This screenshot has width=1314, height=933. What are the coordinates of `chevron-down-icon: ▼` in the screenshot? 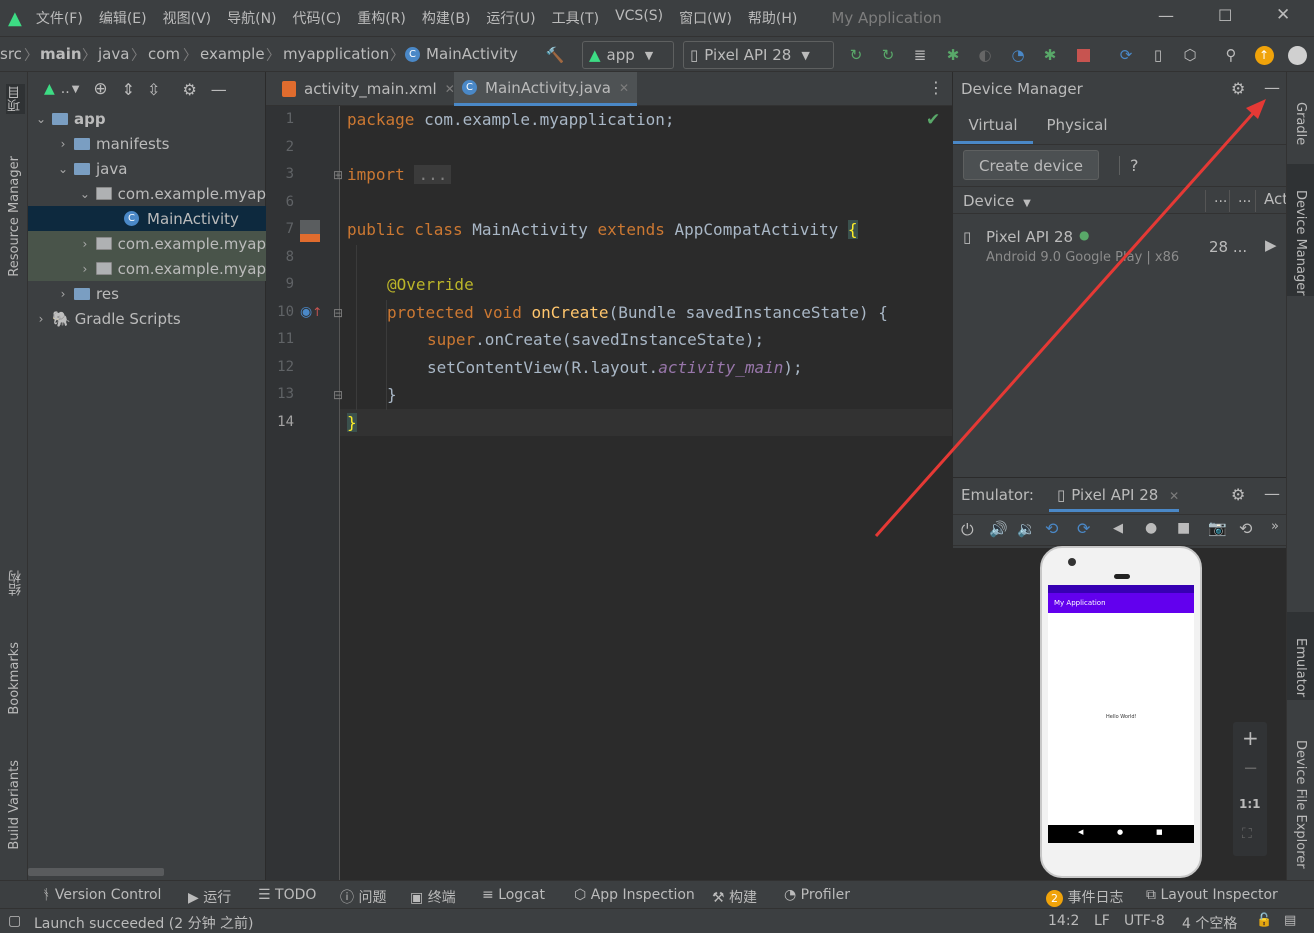 It's located at (76, 89).